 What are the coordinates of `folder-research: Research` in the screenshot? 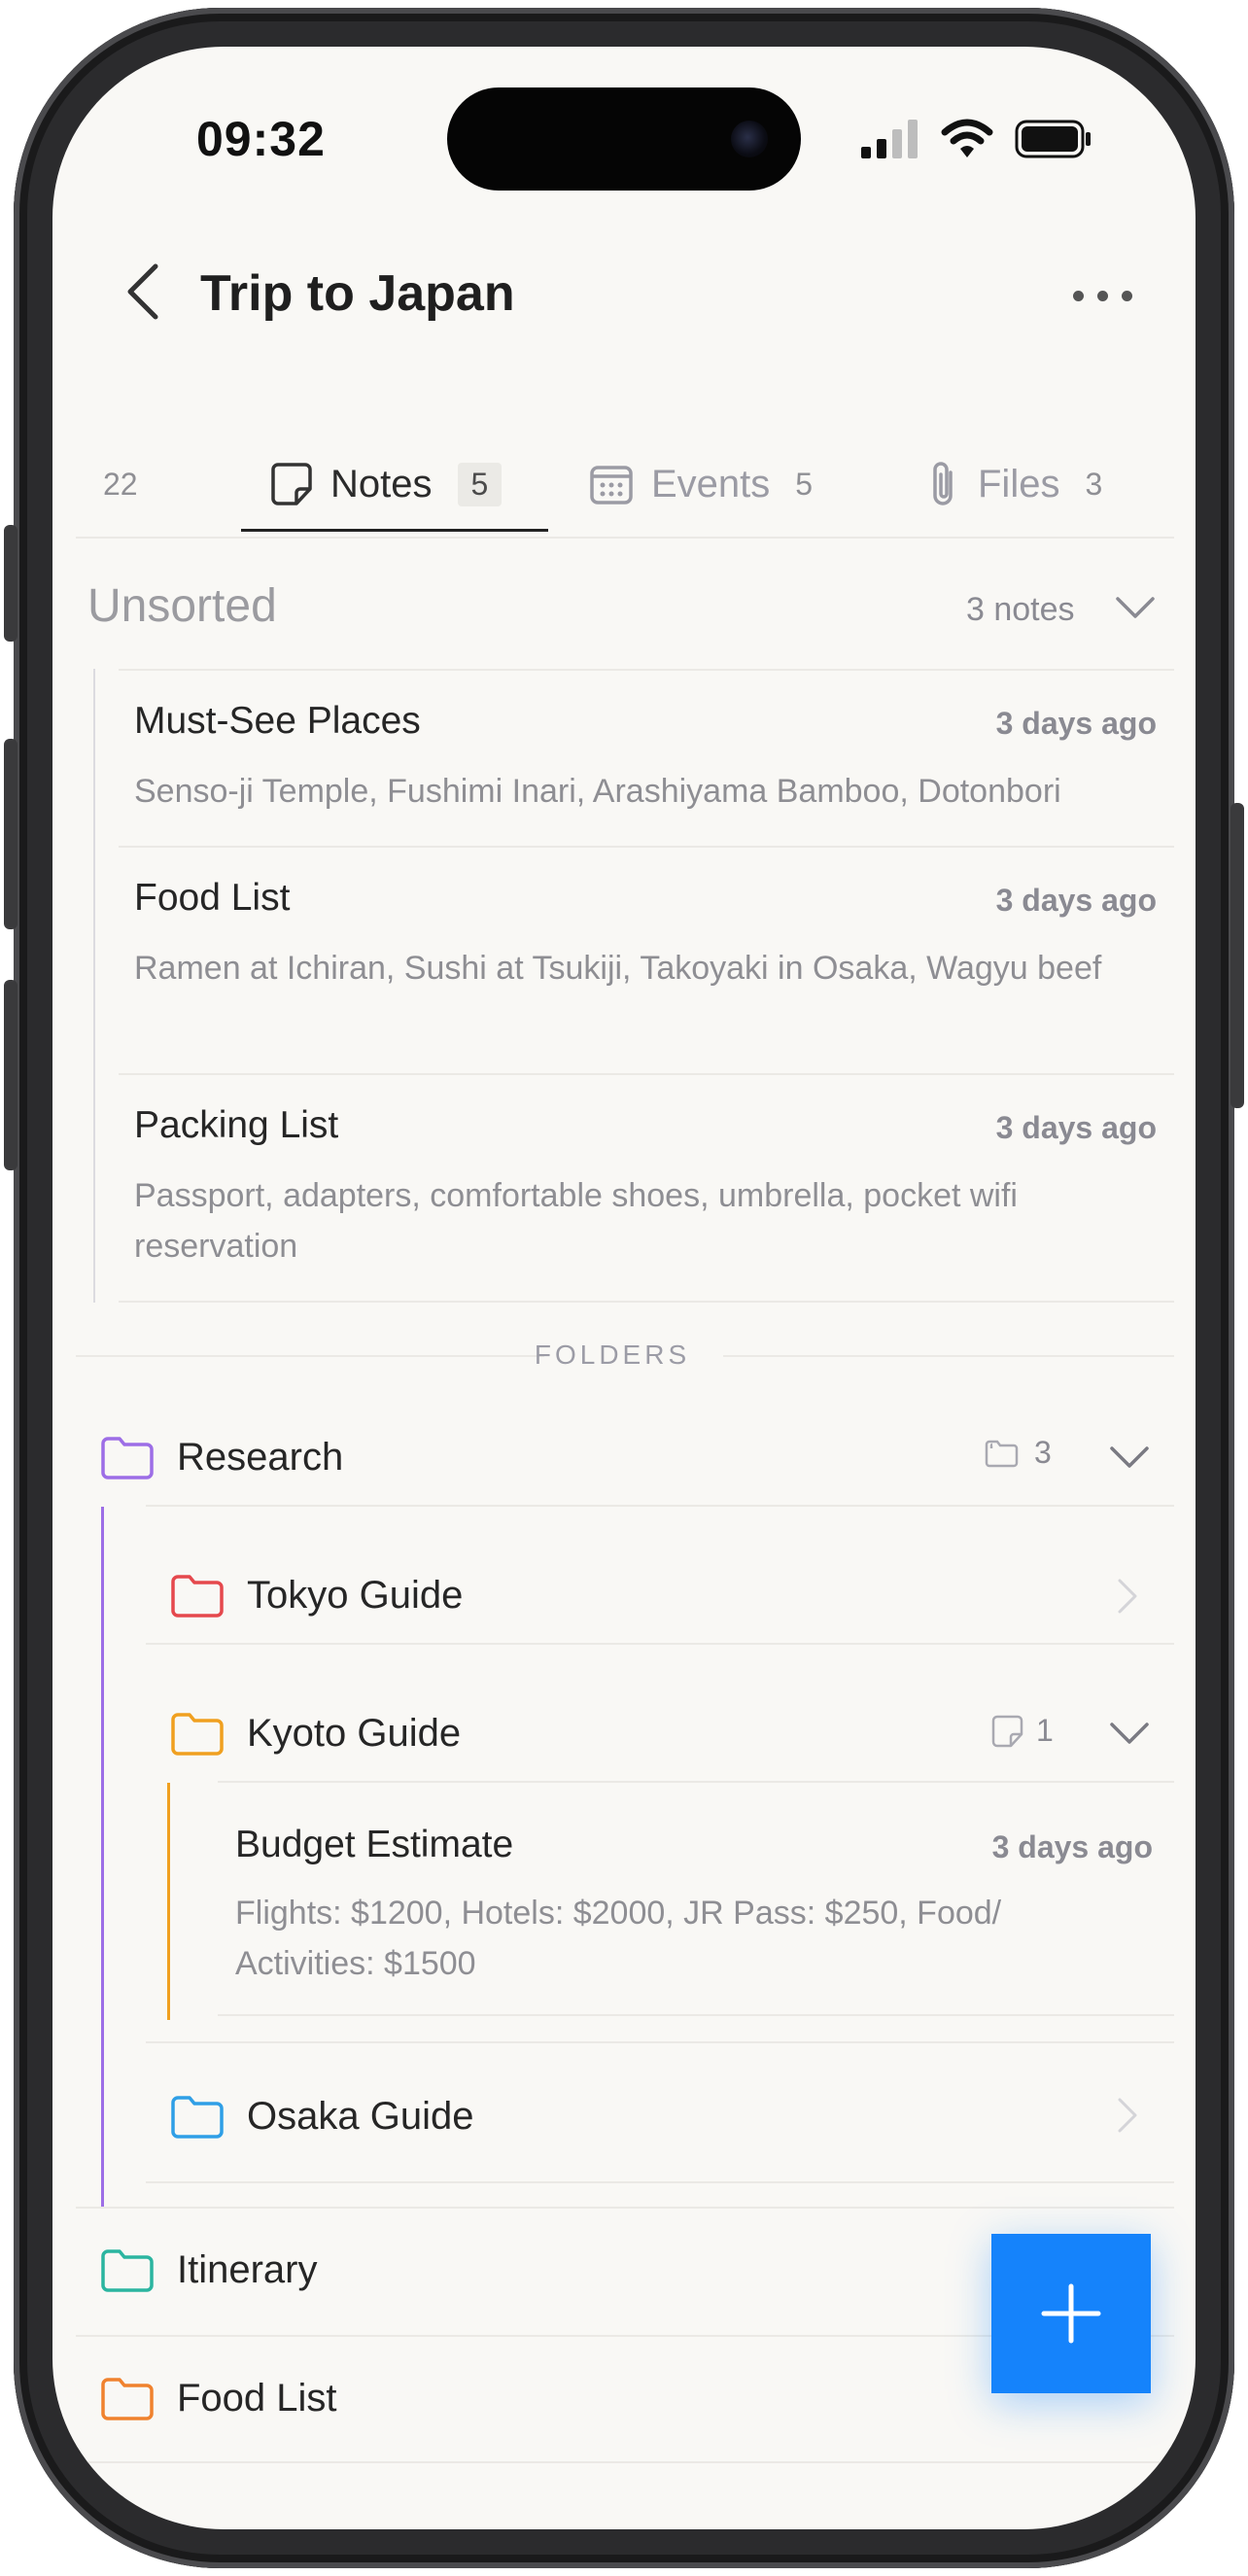 It's located at (221, 1457).